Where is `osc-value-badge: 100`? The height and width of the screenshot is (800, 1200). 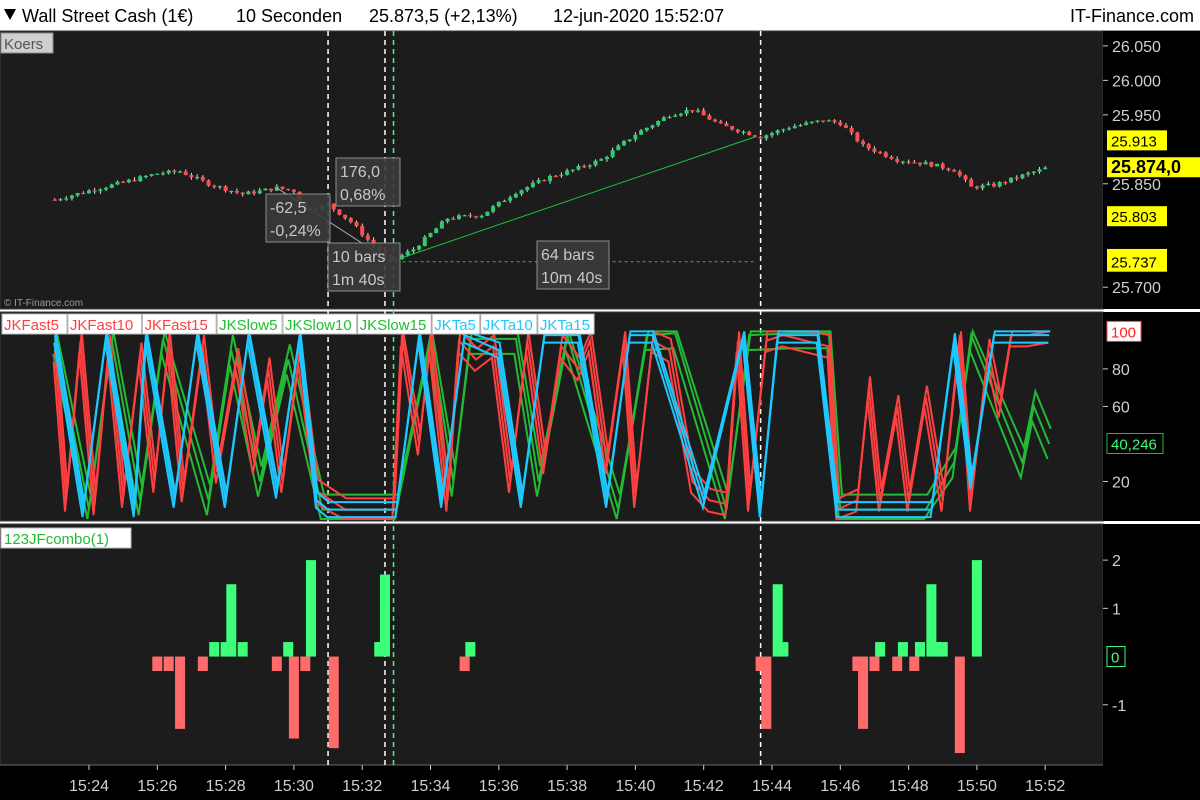 osc-value-badge: 100 is located at coordinates (1124, 331).